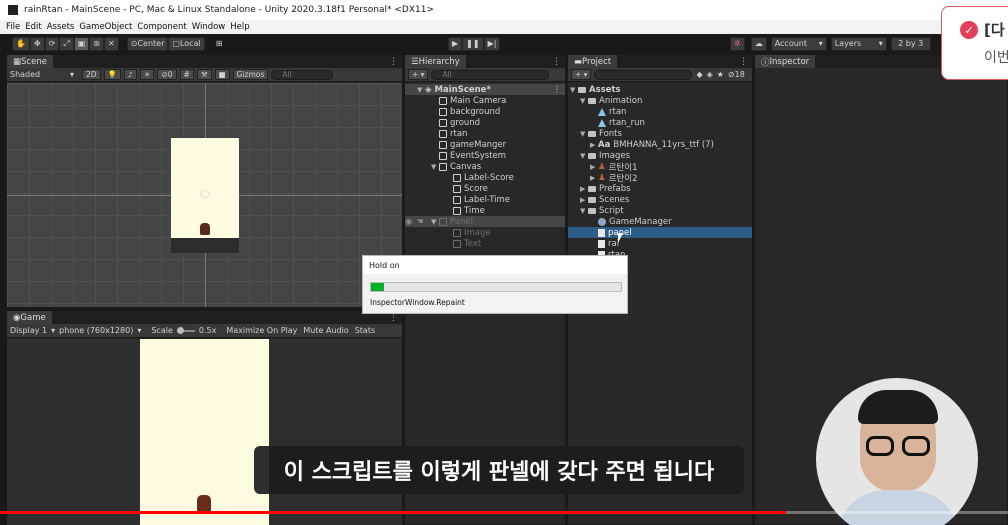 This screenshot has width=1008, height=525. I want to click on project-folder-fonts: ▼ Fonts, so click(660, 133).